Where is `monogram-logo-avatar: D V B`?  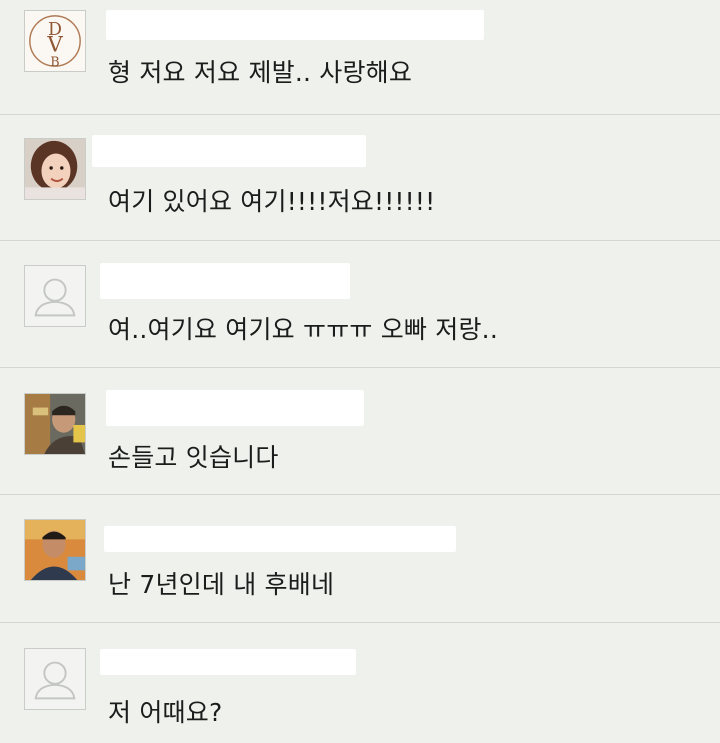
monogram-logo-avatar: D V B is located at coordinates (55, 41).